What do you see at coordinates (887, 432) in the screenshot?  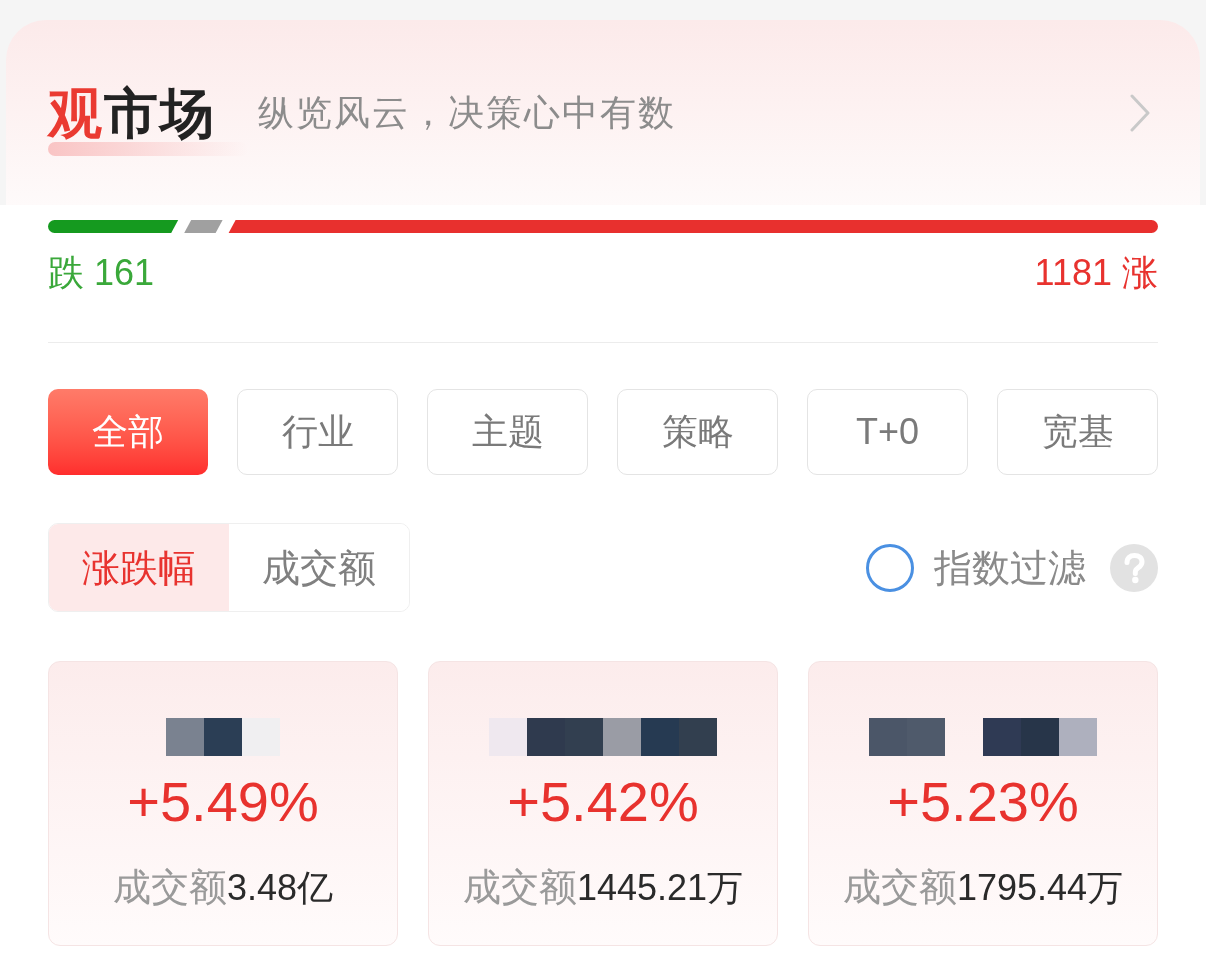 I see `category-tab: T+0` at bounding box center [887, 432].